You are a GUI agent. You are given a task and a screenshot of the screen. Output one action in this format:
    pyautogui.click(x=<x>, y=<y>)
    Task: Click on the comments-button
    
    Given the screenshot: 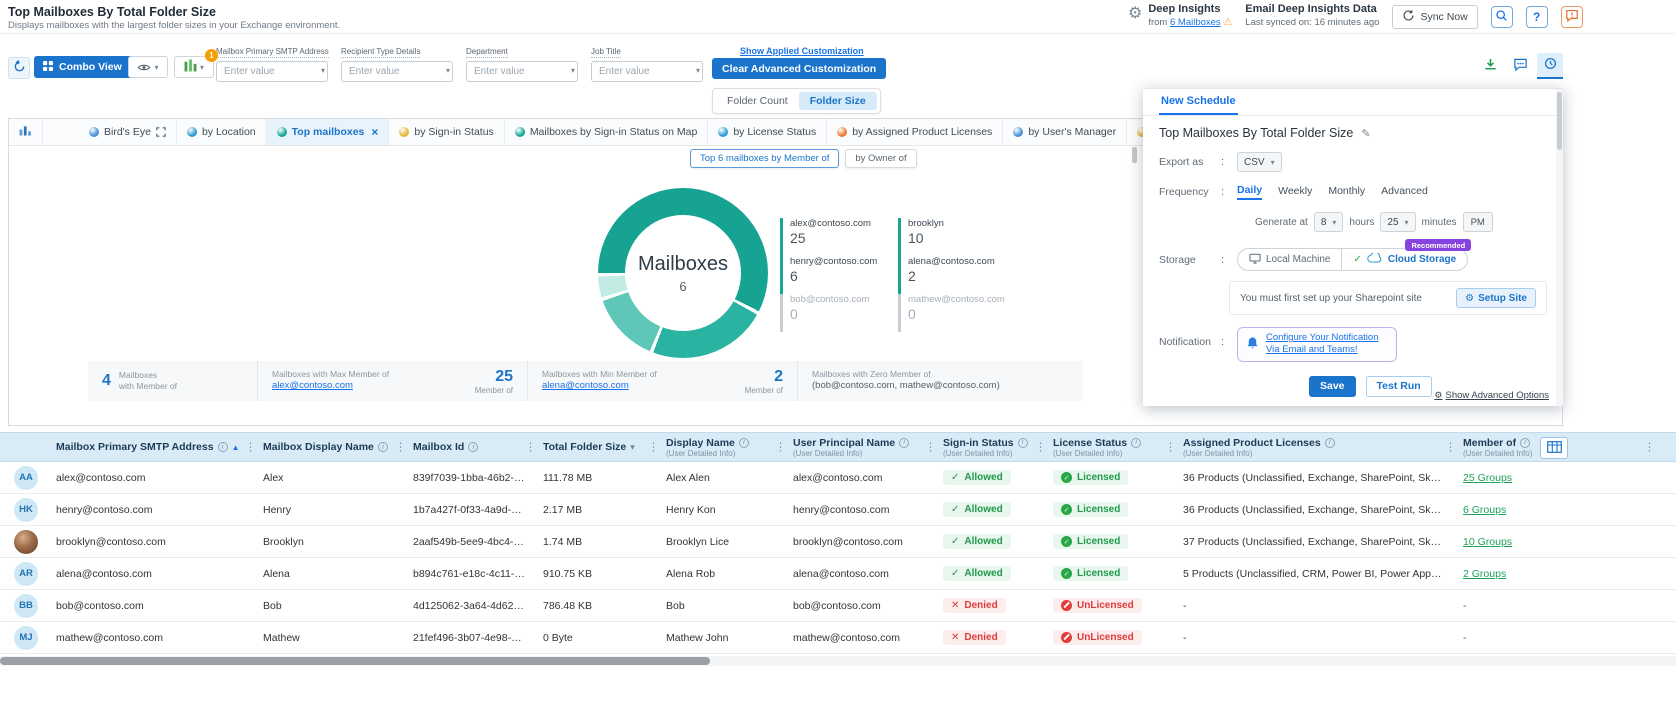 What is the action you would take?
    pyautogui.click(x=1520, y=66)
    